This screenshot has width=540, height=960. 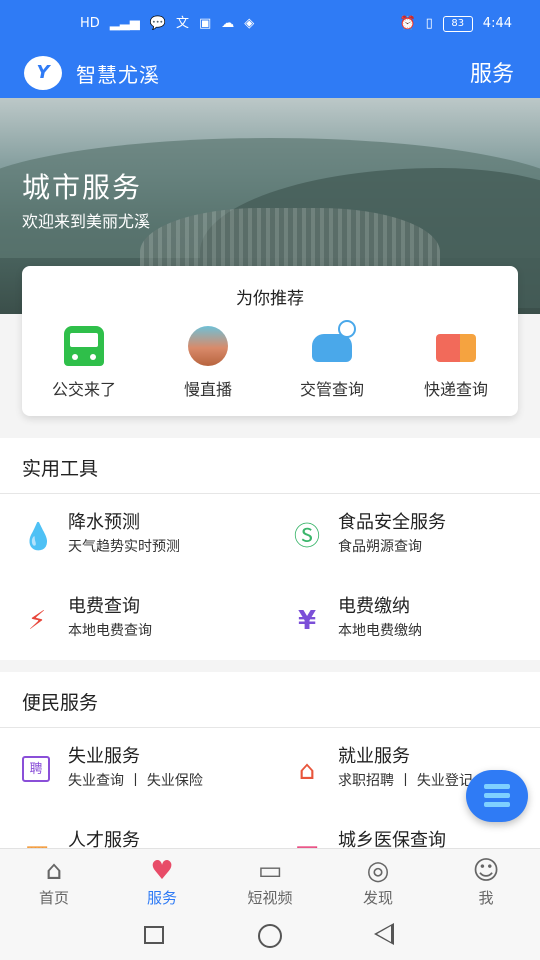 What do you see at coordinates (86, 221) in the screenshot?
I see `hero-subtitle: 欢迎来到美丽尤溪` at bounding box center [86, 221].